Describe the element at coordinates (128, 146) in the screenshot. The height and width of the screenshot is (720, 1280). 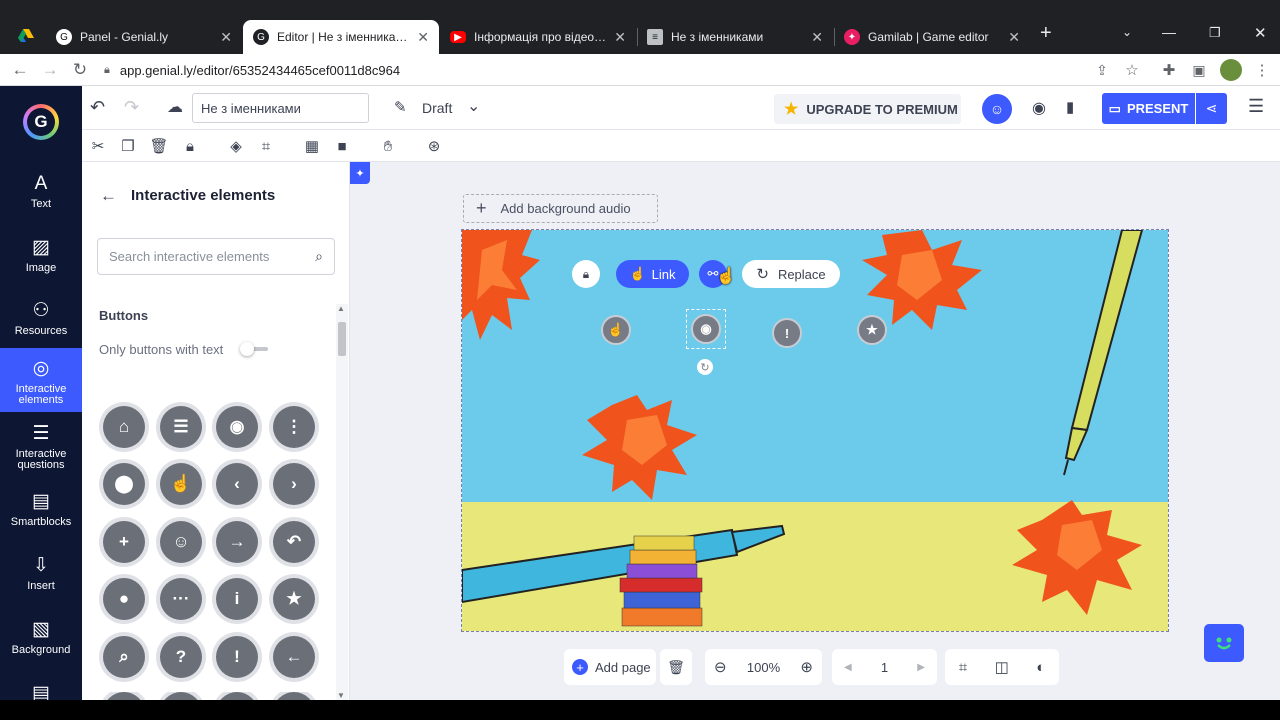
I see `duplicate-icon: ❐` at that location.